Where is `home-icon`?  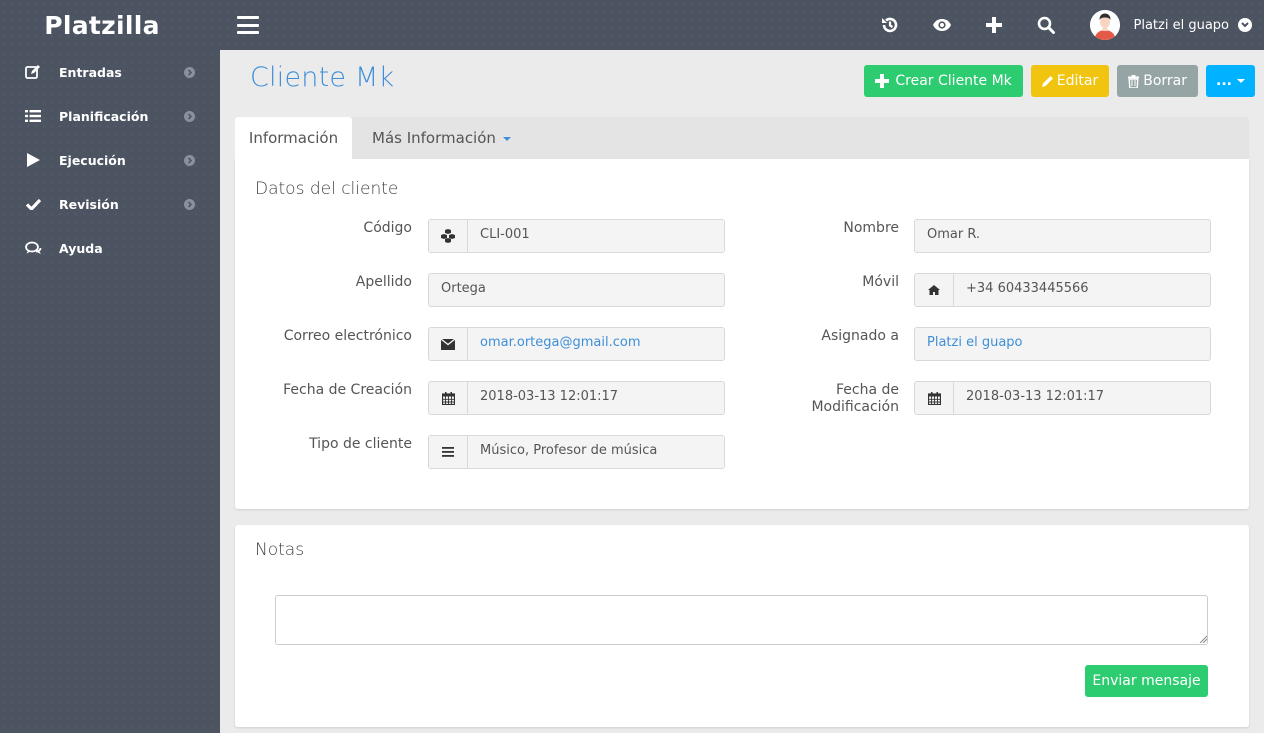
home-icon is located at coordinates (934, 290).